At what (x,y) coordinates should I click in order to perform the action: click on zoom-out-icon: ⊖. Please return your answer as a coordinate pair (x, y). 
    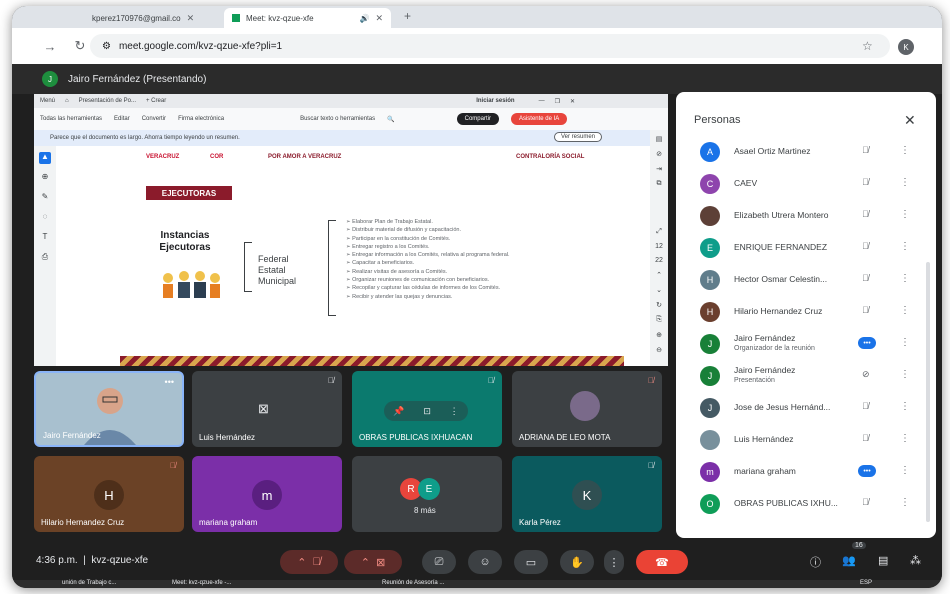
    Looking at the image, I should click on (659, 350).